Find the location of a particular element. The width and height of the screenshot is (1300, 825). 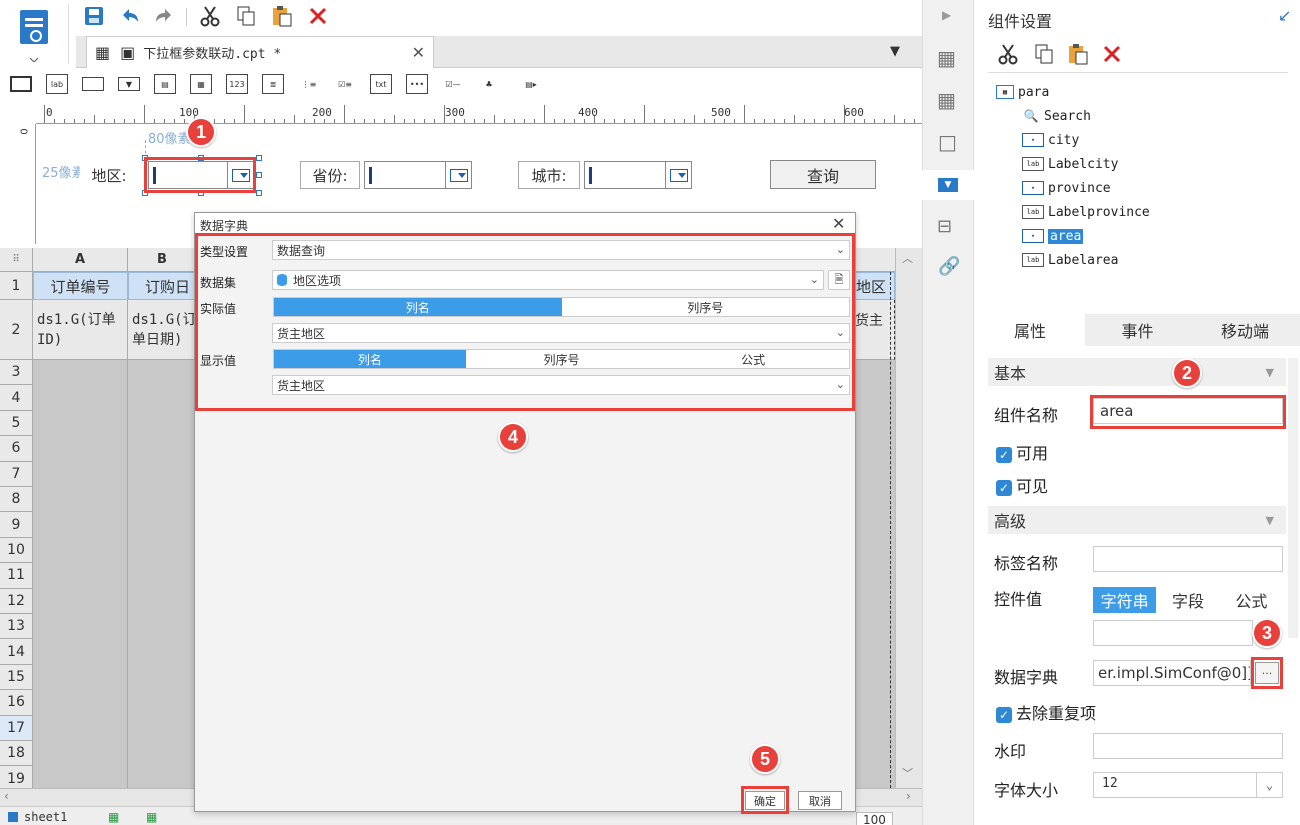

province-label: 省份: is located at coordinates (330, 175).